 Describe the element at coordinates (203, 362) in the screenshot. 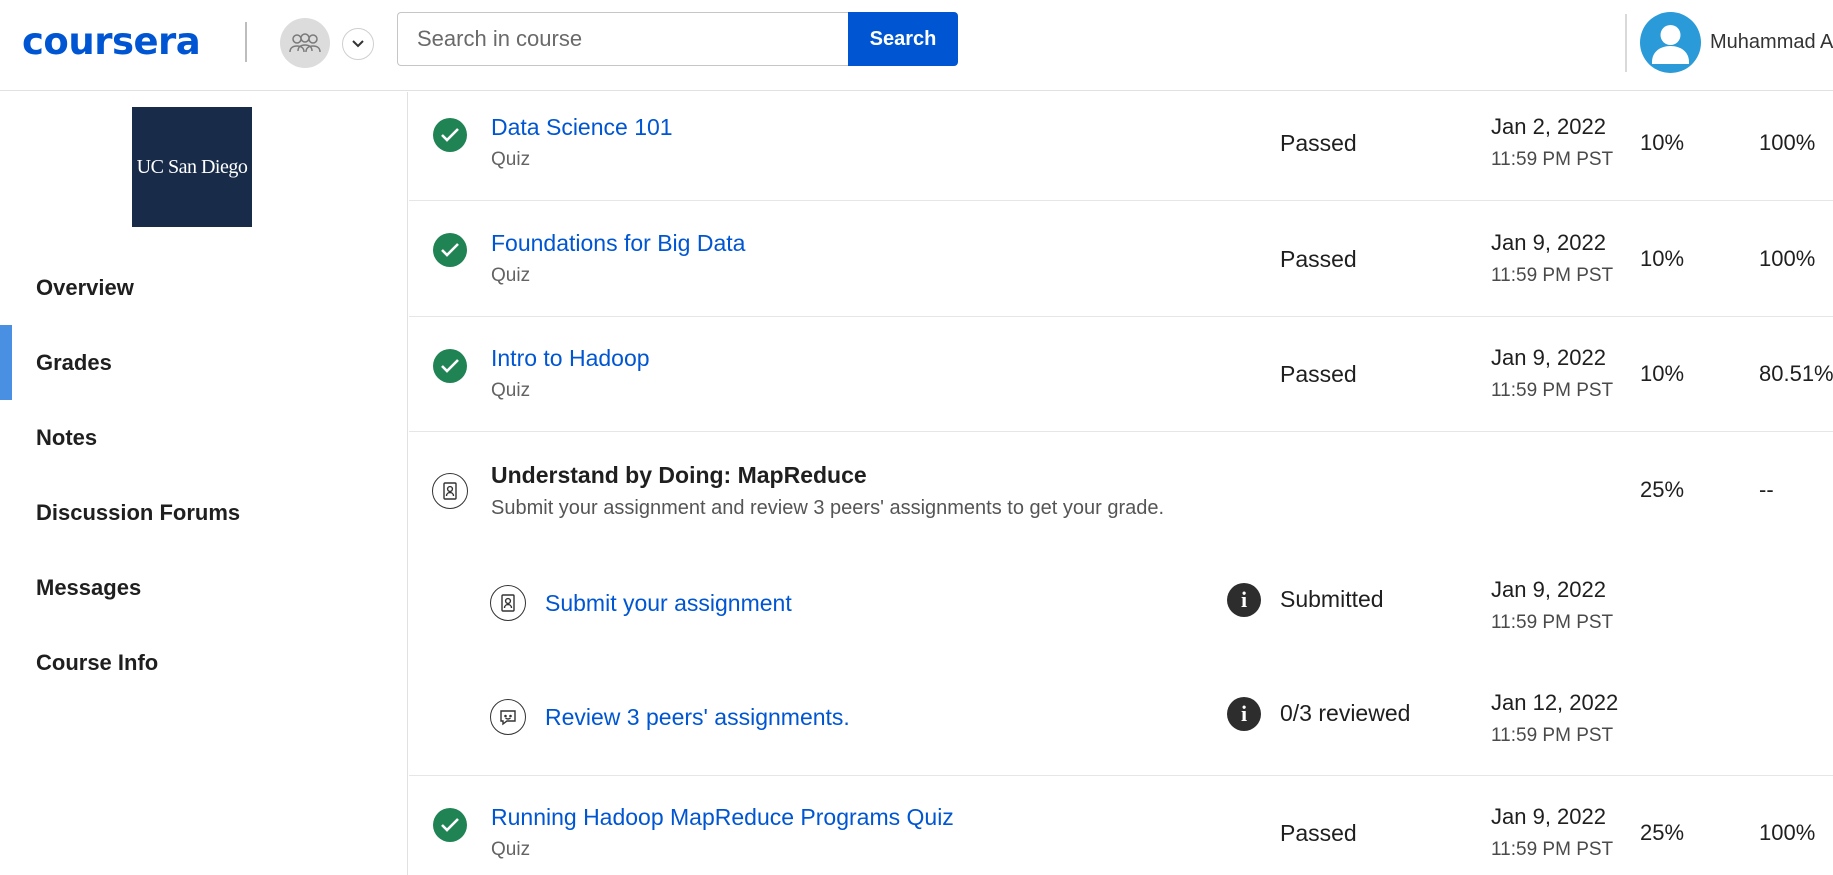

I see `sidebar-item-grades: Grades` at that location.